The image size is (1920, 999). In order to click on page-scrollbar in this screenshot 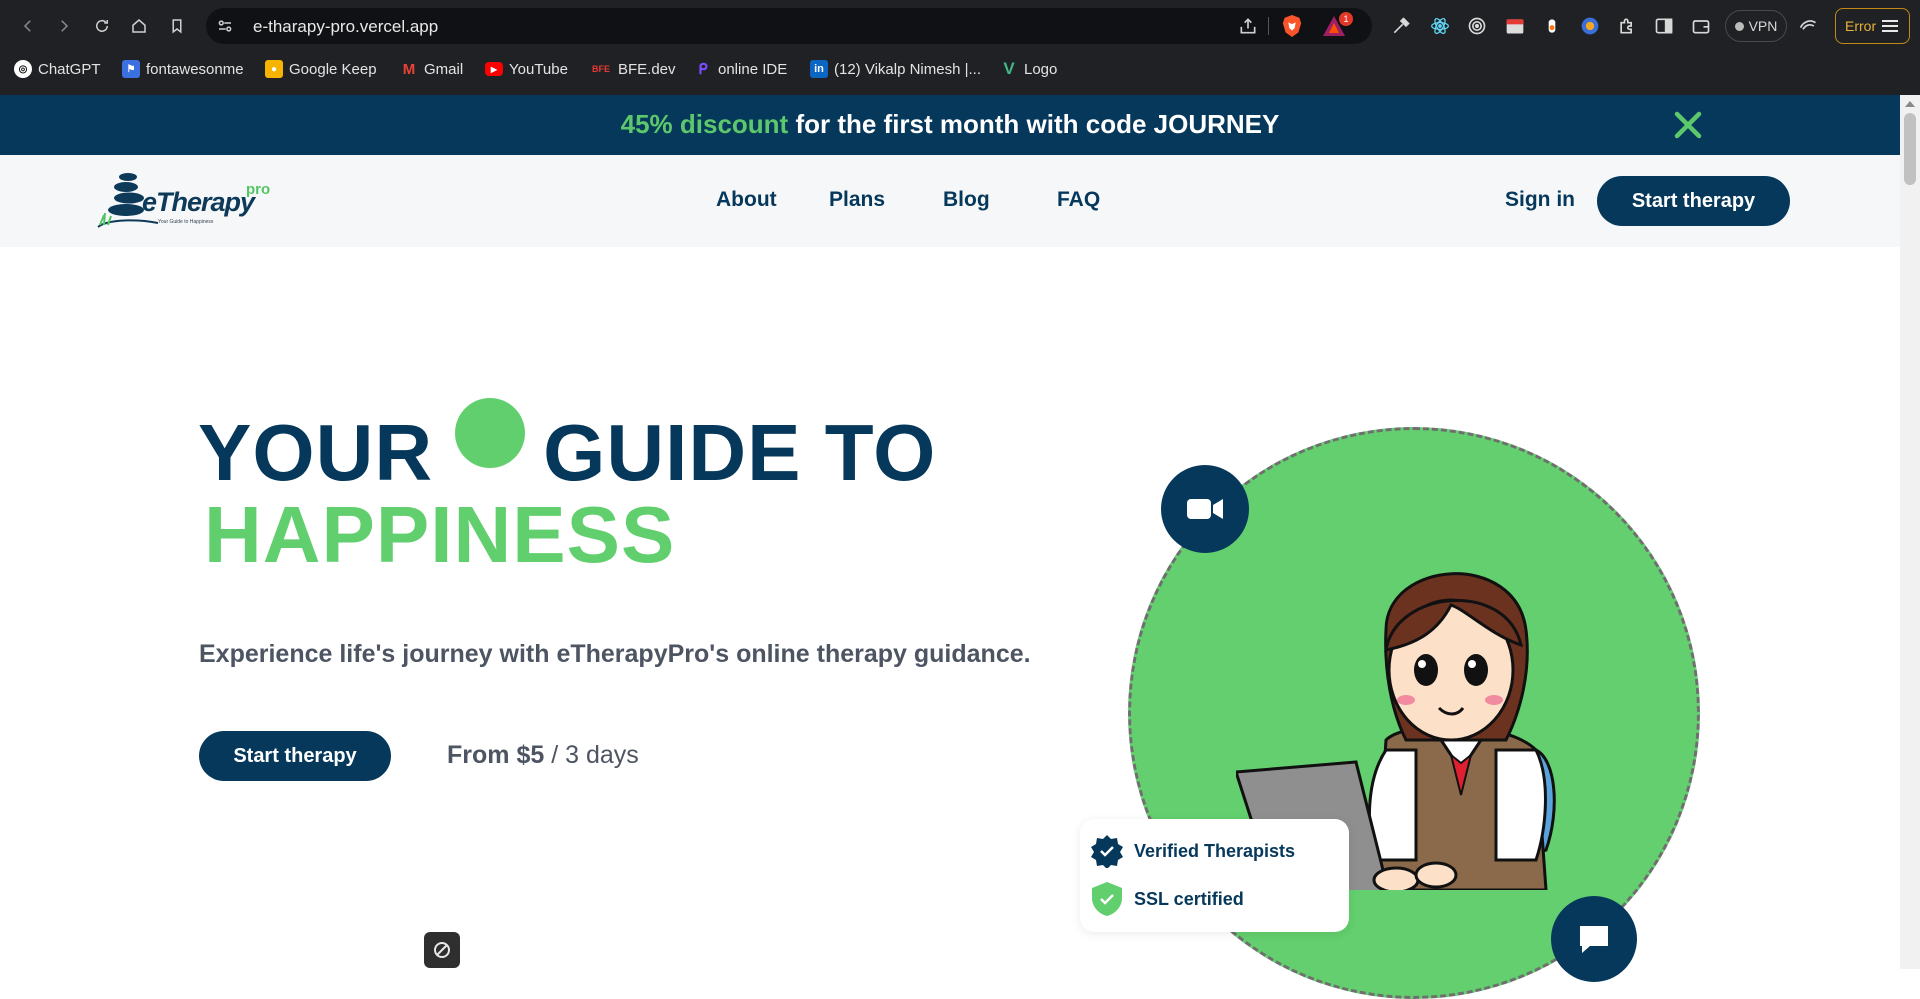, I will do `click(1910, 532)`.